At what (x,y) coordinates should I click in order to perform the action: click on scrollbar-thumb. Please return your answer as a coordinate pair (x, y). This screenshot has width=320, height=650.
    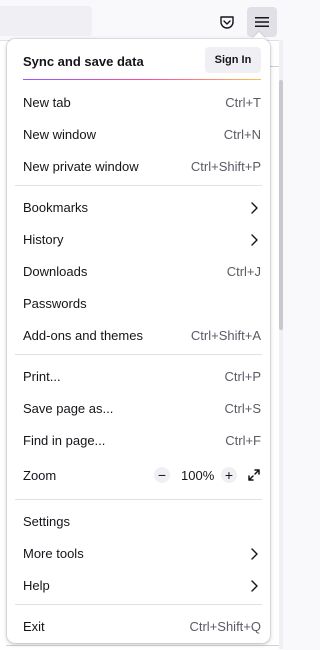
    Looking at the image, I should click on (281, 205).